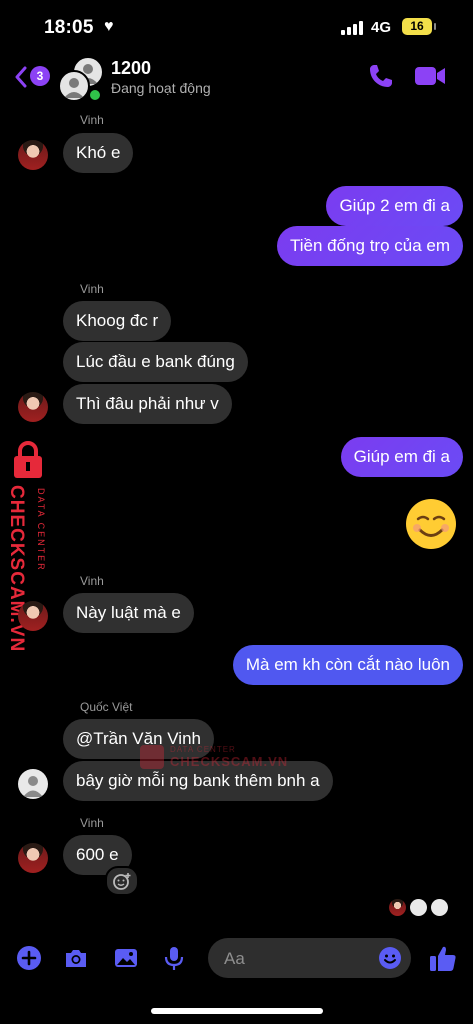 This screenshot has height=1024, width=473. Describe the element at coordinates (381, 27) in the screenshot. I see `network-type: 4G` at that location.